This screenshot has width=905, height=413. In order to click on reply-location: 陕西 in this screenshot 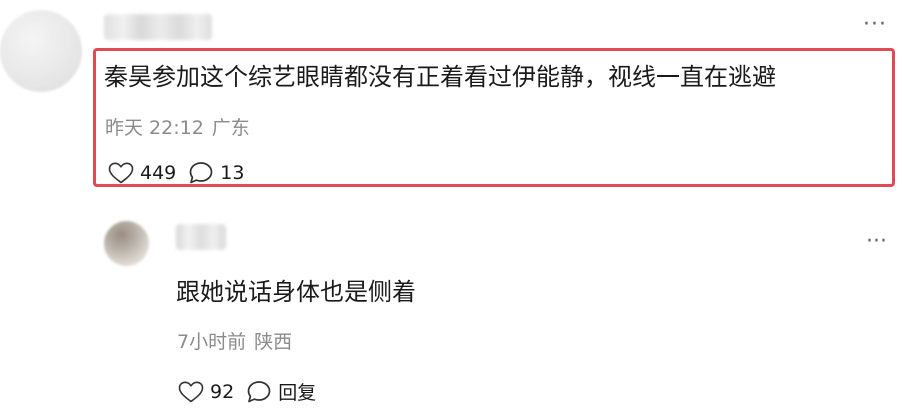, I will do `click(273, 342)`.